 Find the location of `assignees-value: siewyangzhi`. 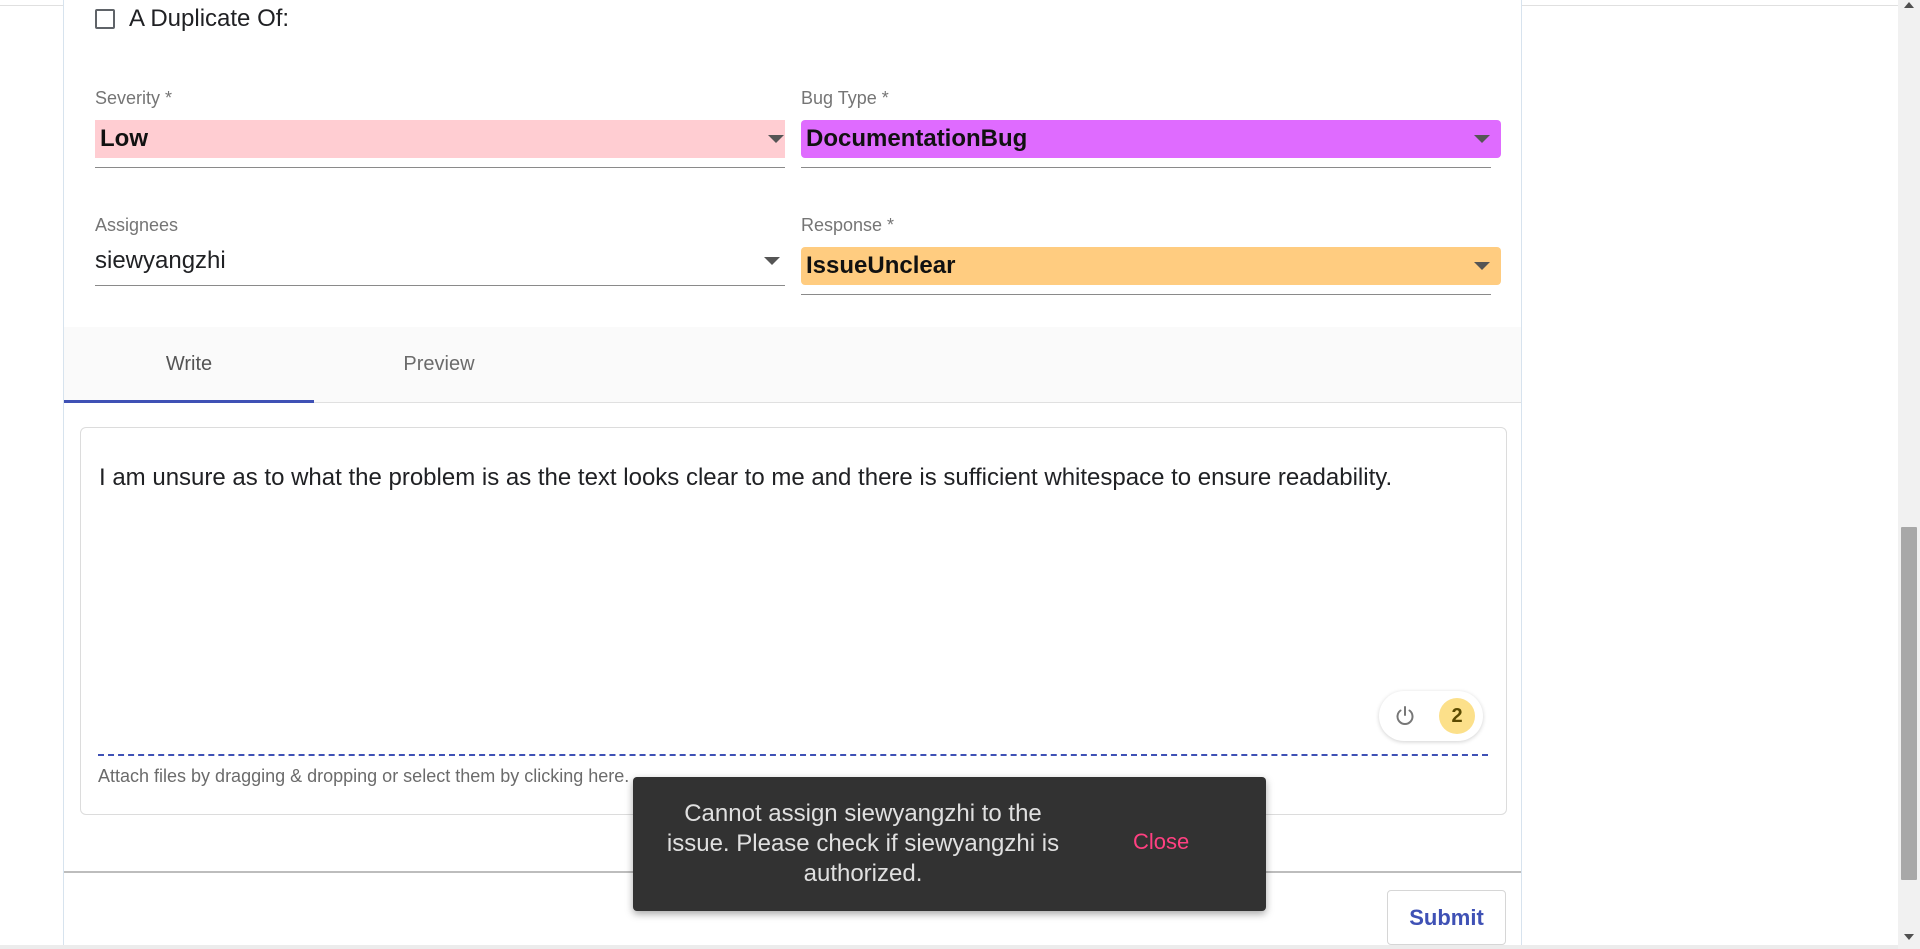

assignees-value: siewyangzhi is located at coordinates (160, 261).